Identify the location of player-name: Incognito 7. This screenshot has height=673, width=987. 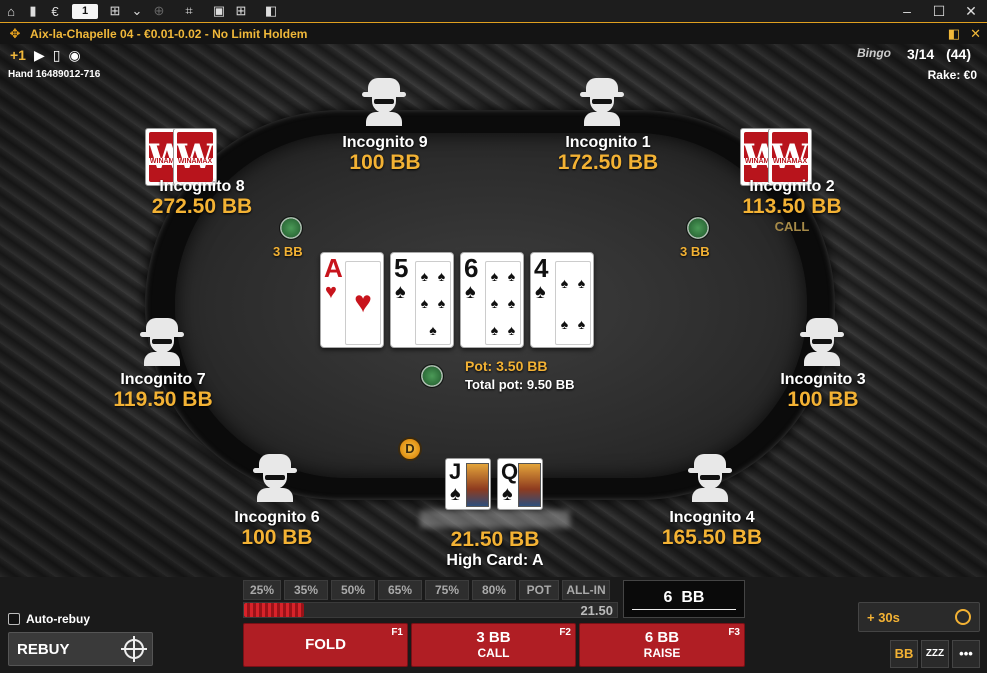
(163, 379).